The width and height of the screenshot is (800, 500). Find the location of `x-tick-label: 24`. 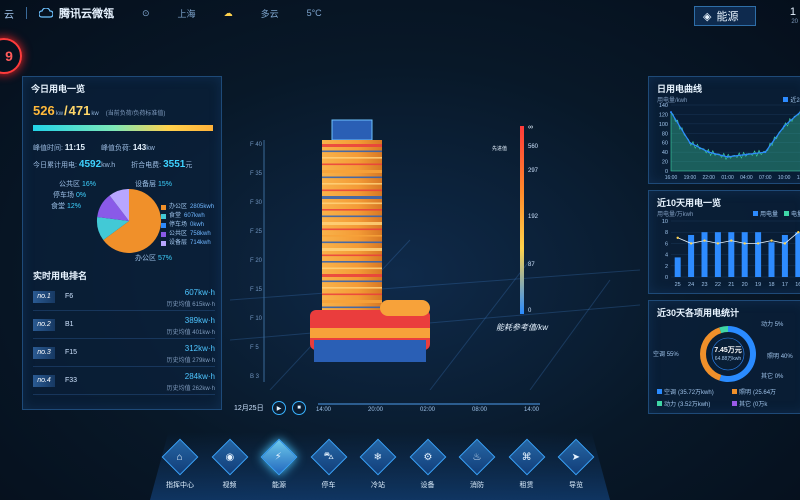

x-tick-label: 24 is located at coordinates (691, 285).